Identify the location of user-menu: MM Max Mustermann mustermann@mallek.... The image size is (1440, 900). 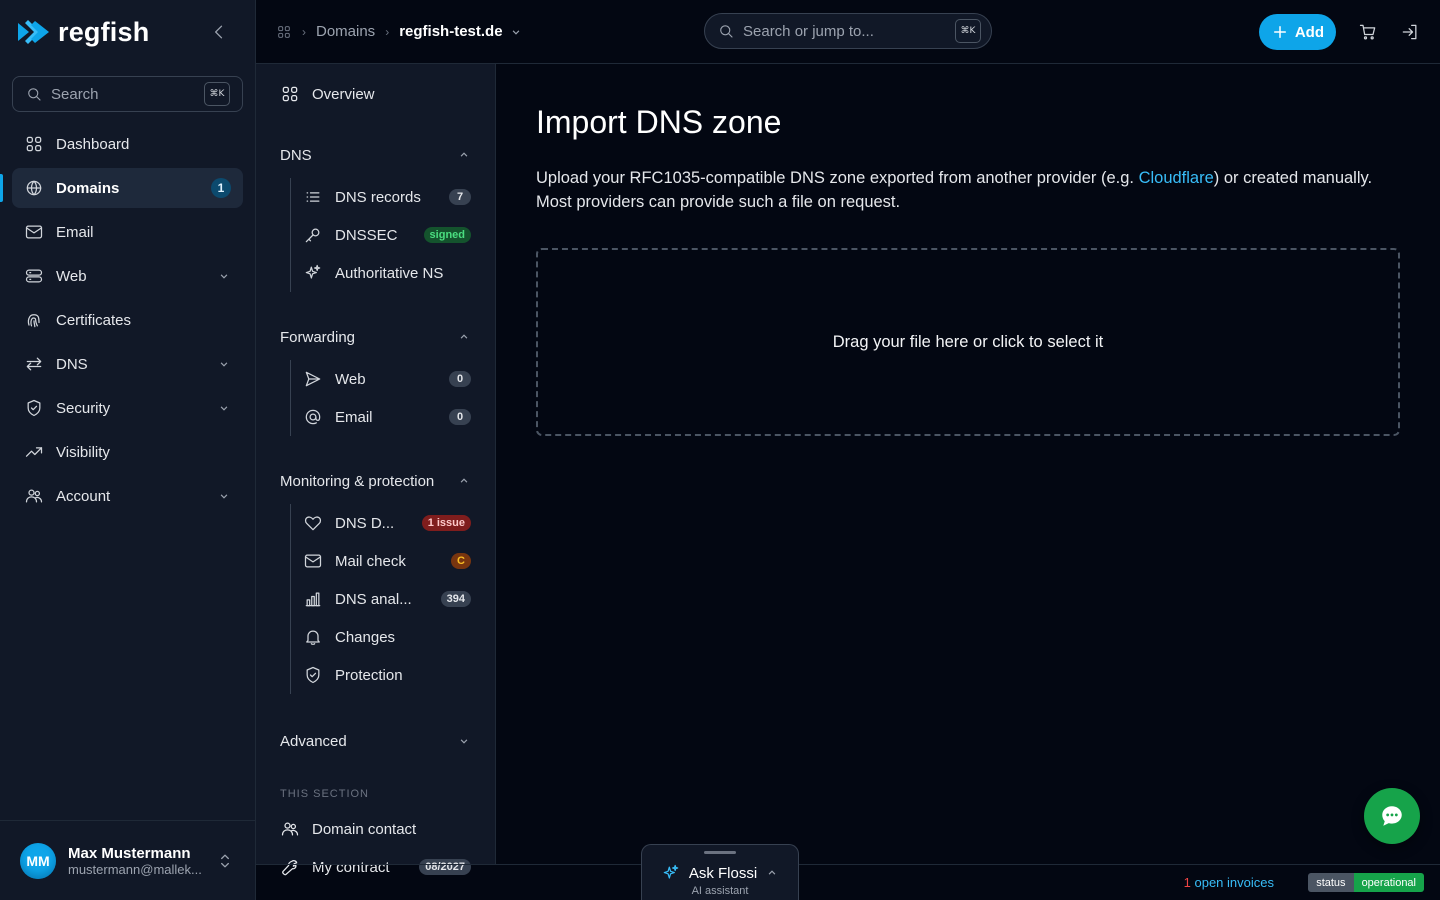
(127, 860).